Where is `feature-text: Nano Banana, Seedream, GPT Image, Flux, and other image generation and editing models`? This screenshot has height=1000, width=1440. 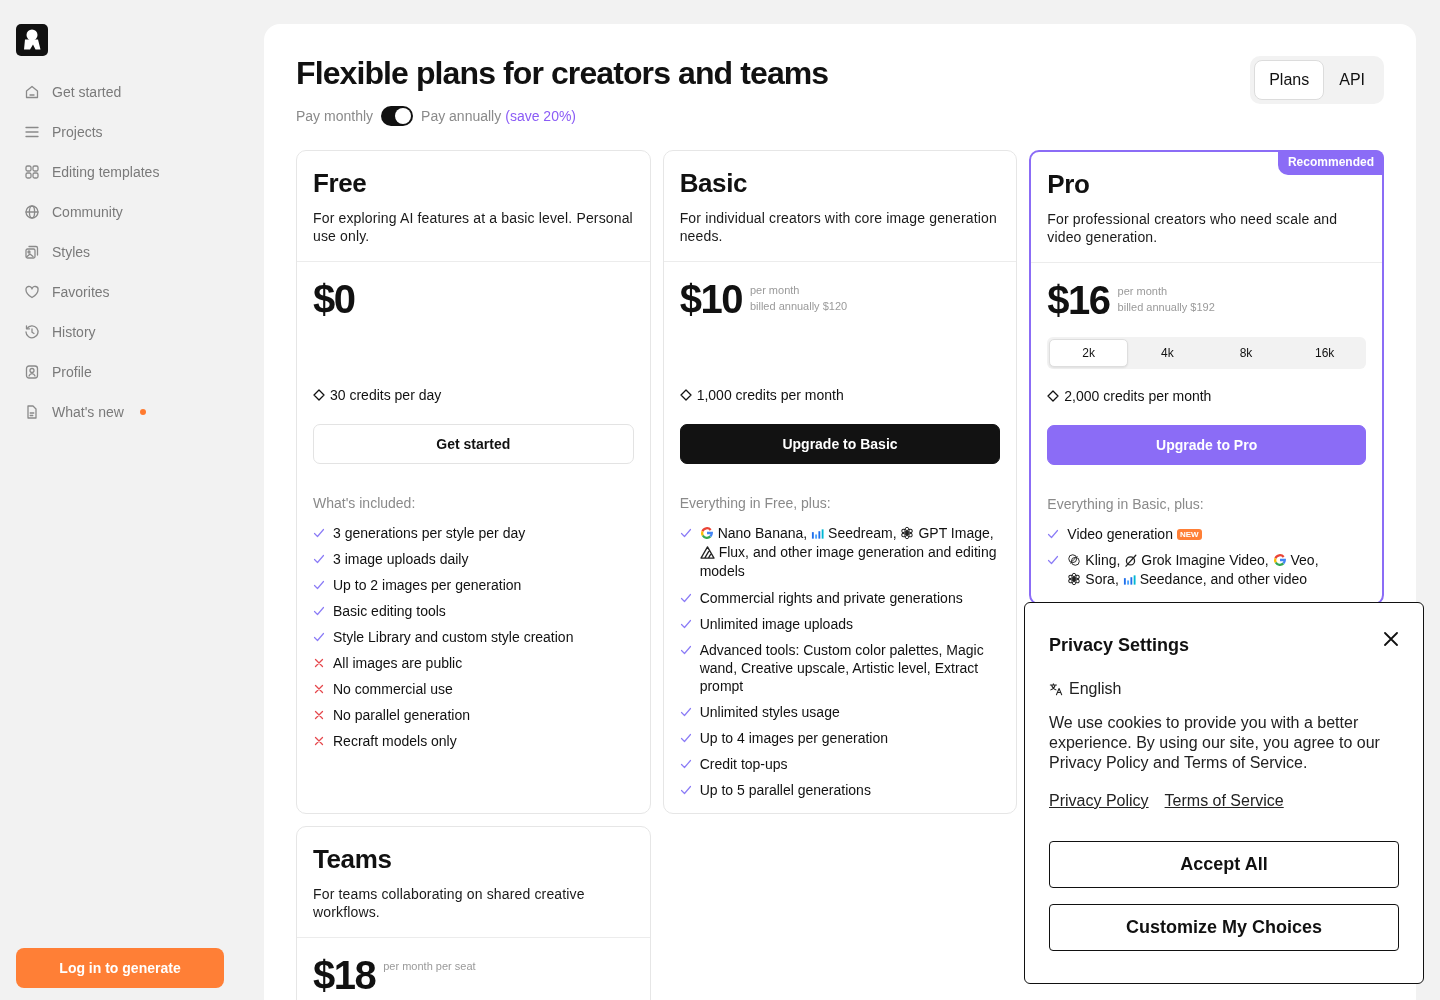
feature-text: Nano Banana, Seedream, GPT Image, Flux, and other image generation and editing models is located at coordinates (848, 552).